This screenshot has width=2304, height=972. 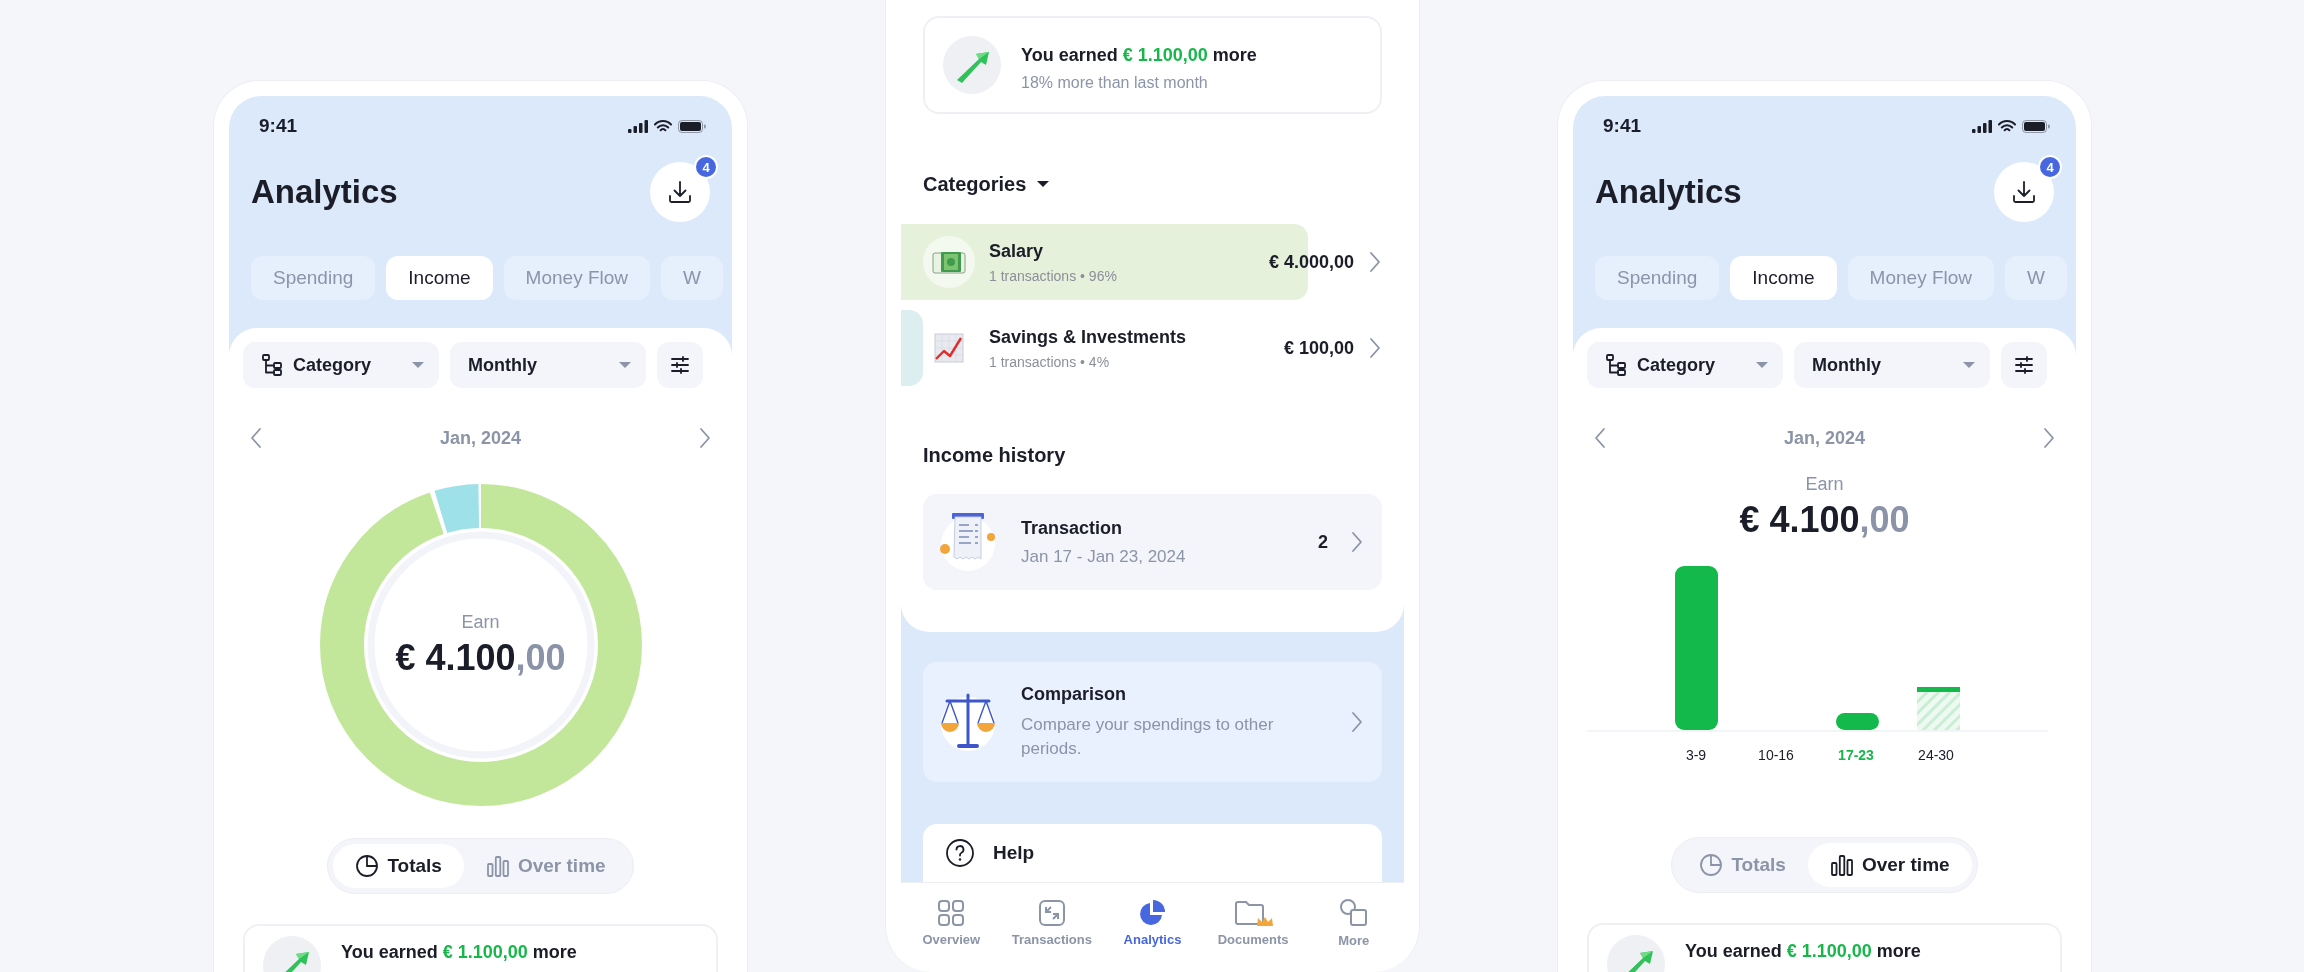 I want to click on help-icon, so click(x=960, y=853).